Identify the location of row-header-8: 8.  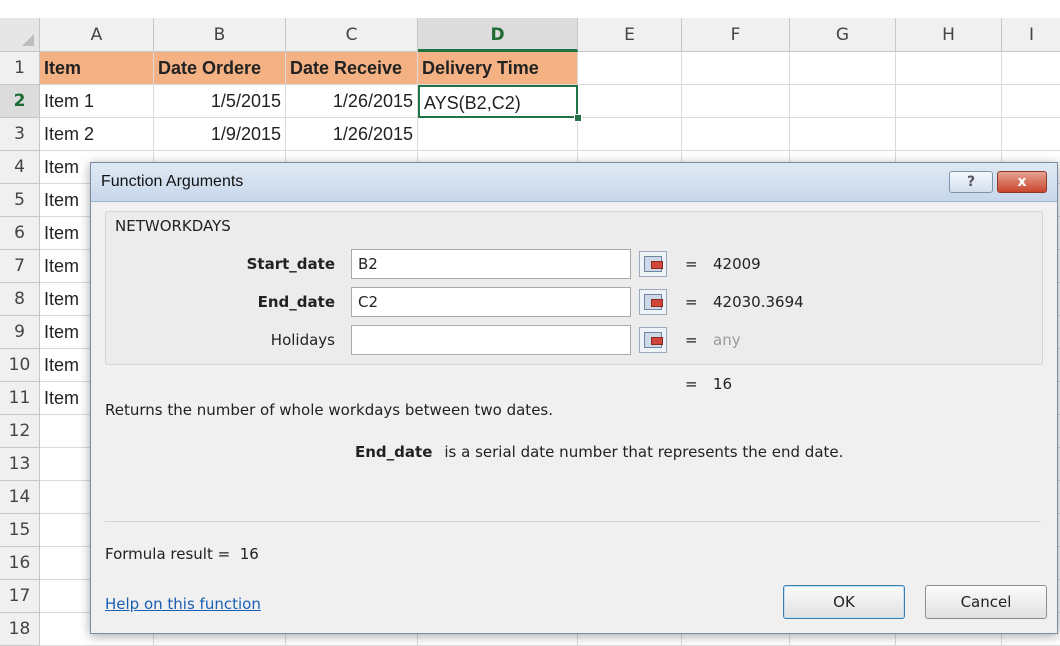
(20, 299).